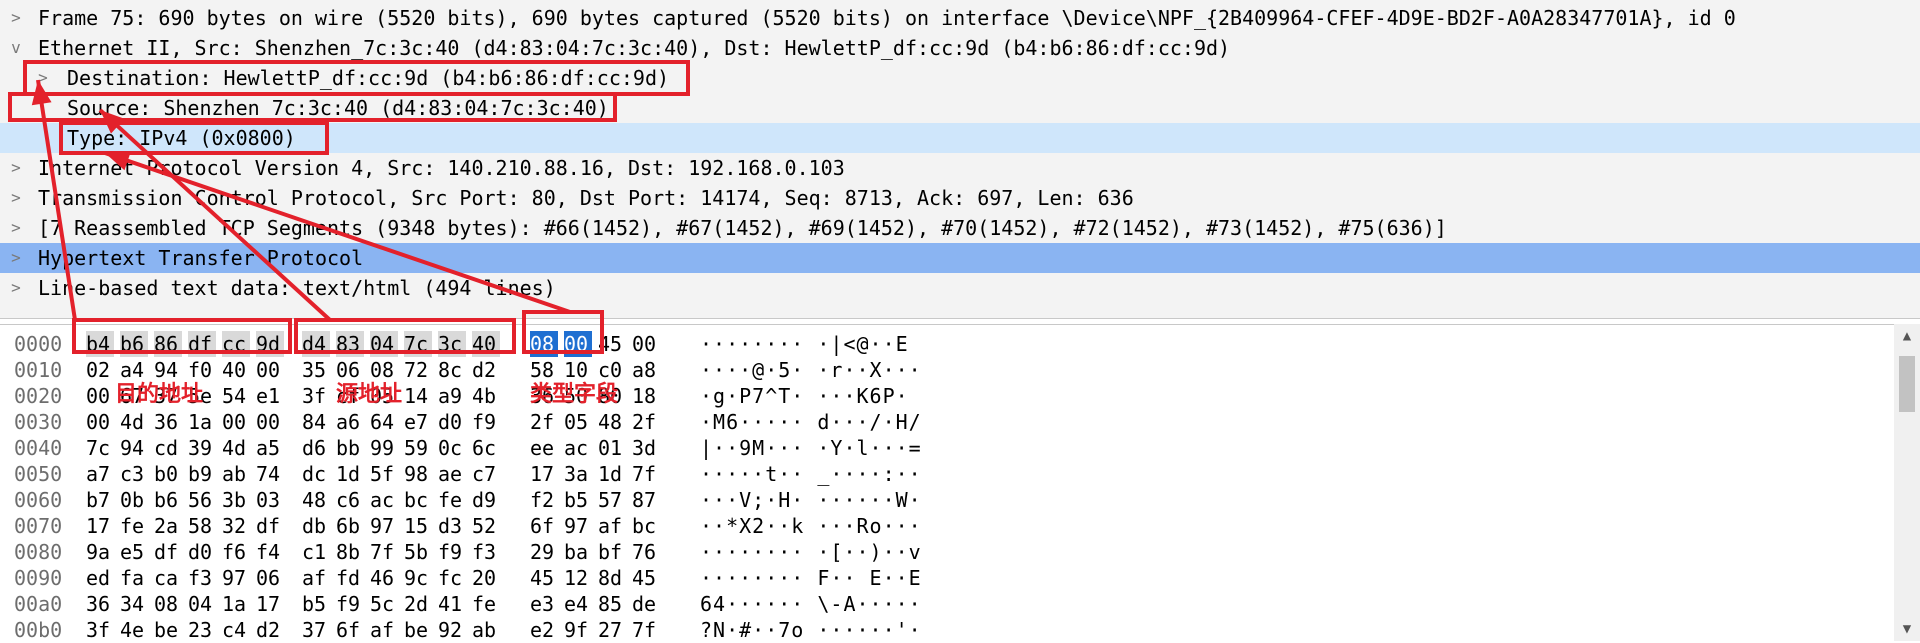 This screenshot has width=1920, height=643. I want to click on hex-byte: 03, so click(270, 500).